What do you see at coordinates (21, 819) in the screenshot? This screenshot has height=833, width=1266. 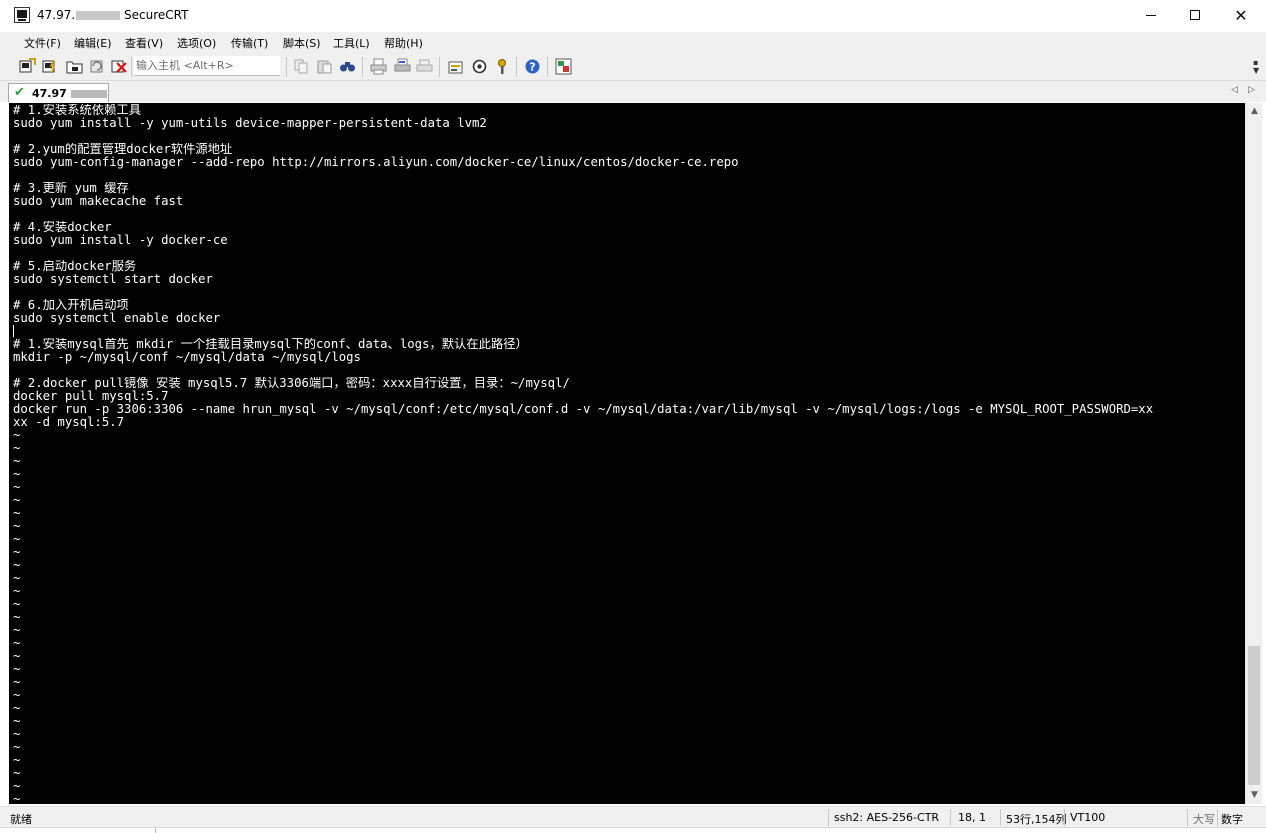 I see `status-ready: 就绪` at bounding box center [21, 819].